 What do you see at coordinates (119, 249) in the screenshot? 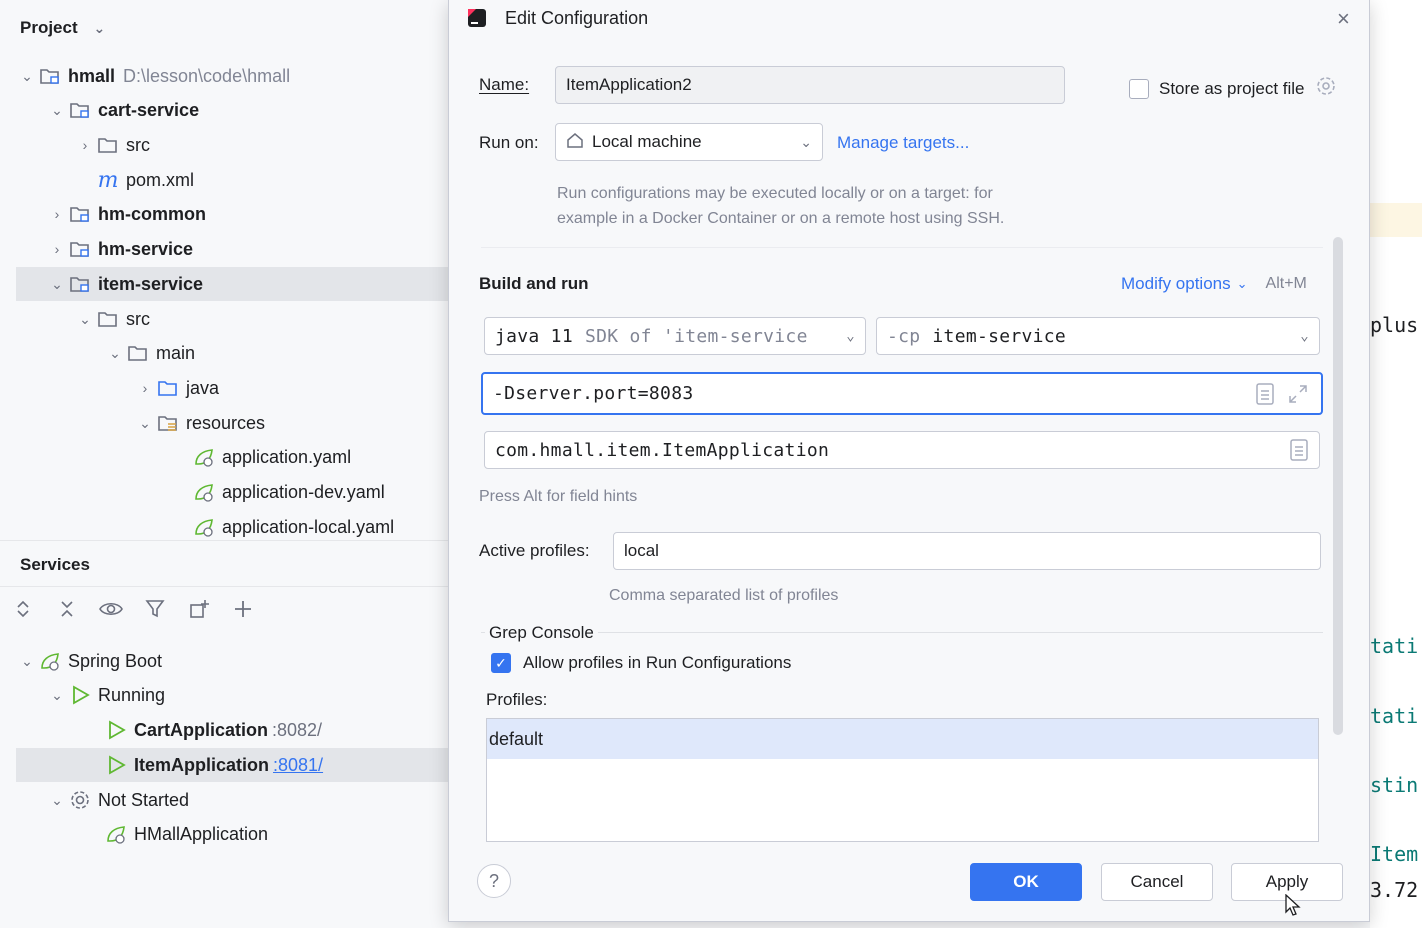
I see `tree-node-hm-service: › hm-service` at bounding box center [119, 249].